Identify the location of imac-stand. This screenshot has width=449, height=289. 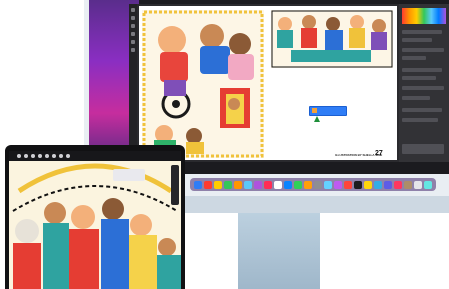
(279, 251).